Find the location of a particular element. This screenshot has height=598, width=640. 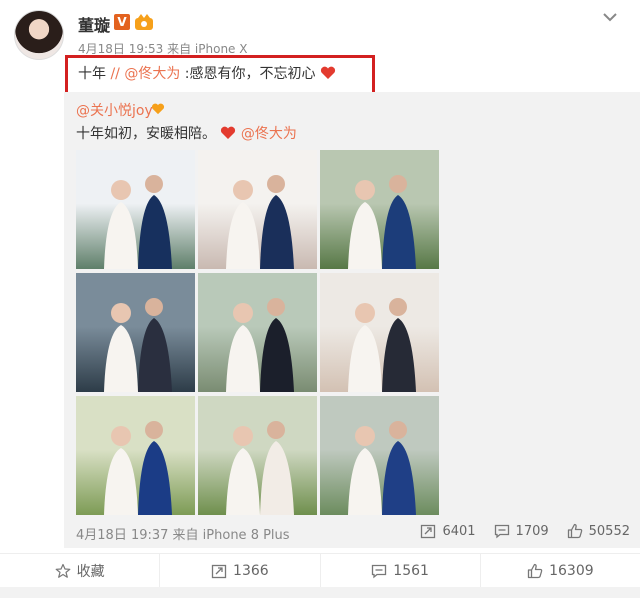

original-comment-count: 1709 is located at coordinates (532, 531).